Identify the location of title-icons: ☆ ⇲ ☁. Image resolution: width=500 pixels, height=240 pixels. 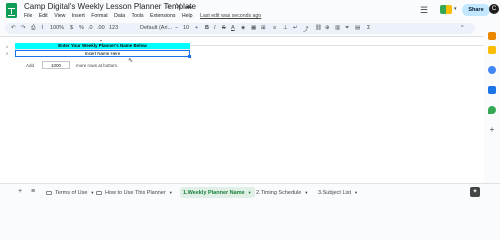
(180, 6).